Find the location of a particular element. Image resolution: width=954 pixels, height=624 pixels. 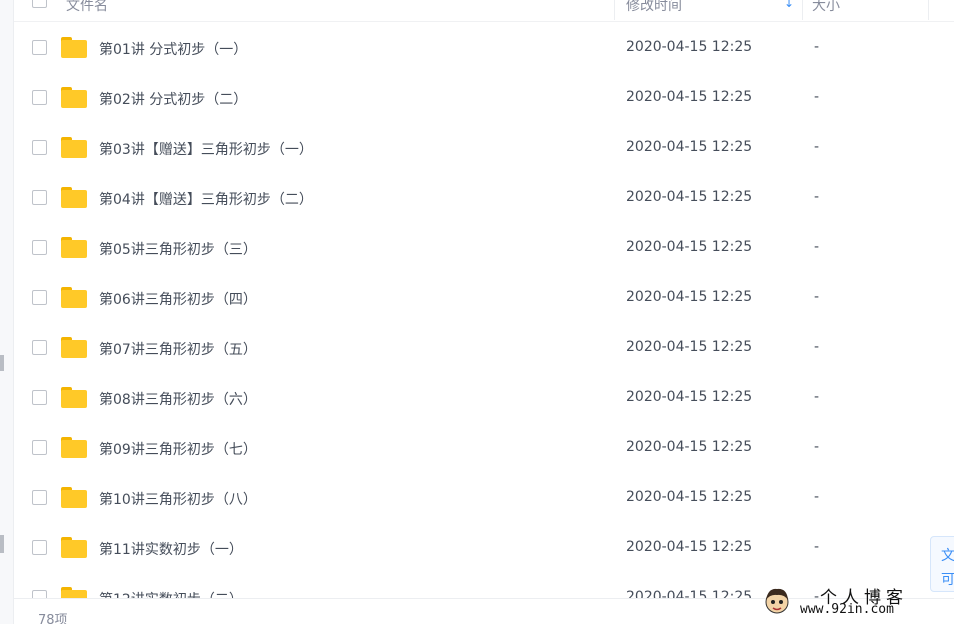

left-sidebar-edge is located at coordinates (7, 312).